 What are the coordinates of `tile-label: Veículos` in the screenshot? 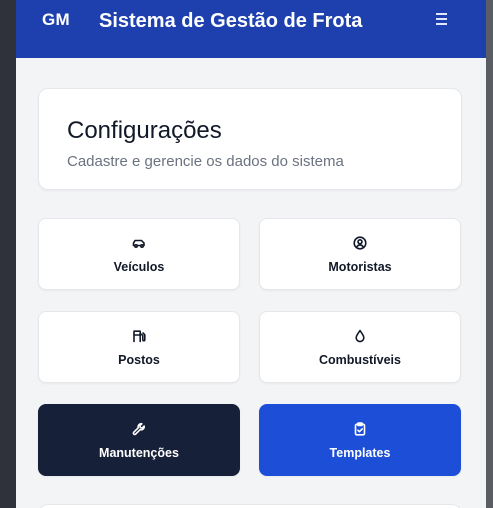 It's located at (139, 267).